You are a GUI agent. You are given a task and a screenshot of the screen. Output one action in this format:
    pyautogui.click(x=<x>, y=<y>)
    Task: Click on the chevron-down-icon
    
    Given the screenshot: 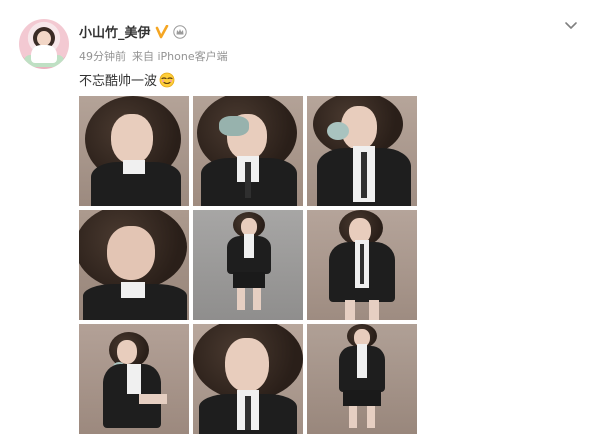 What is the action you would take?
    pyautogui.click(x=571, y=25)
    